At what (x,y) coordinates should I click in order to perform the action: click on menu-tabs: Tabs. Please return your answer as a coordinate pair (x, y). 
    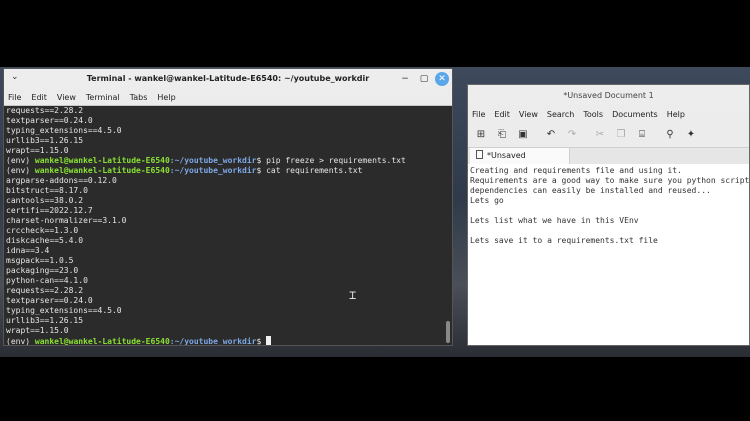
    Looking at the image, I should click on (139, 97).